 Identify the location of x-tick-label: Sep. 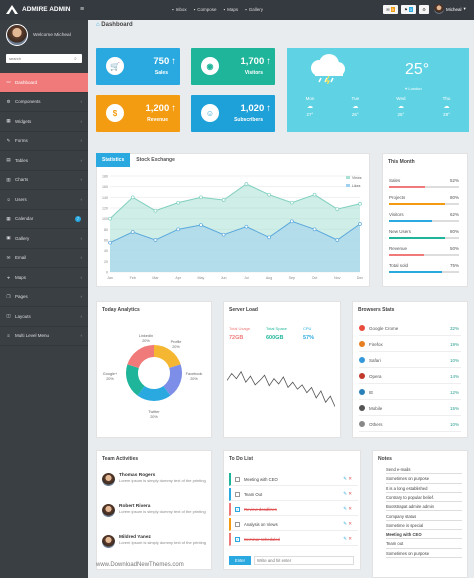
(292, 278).